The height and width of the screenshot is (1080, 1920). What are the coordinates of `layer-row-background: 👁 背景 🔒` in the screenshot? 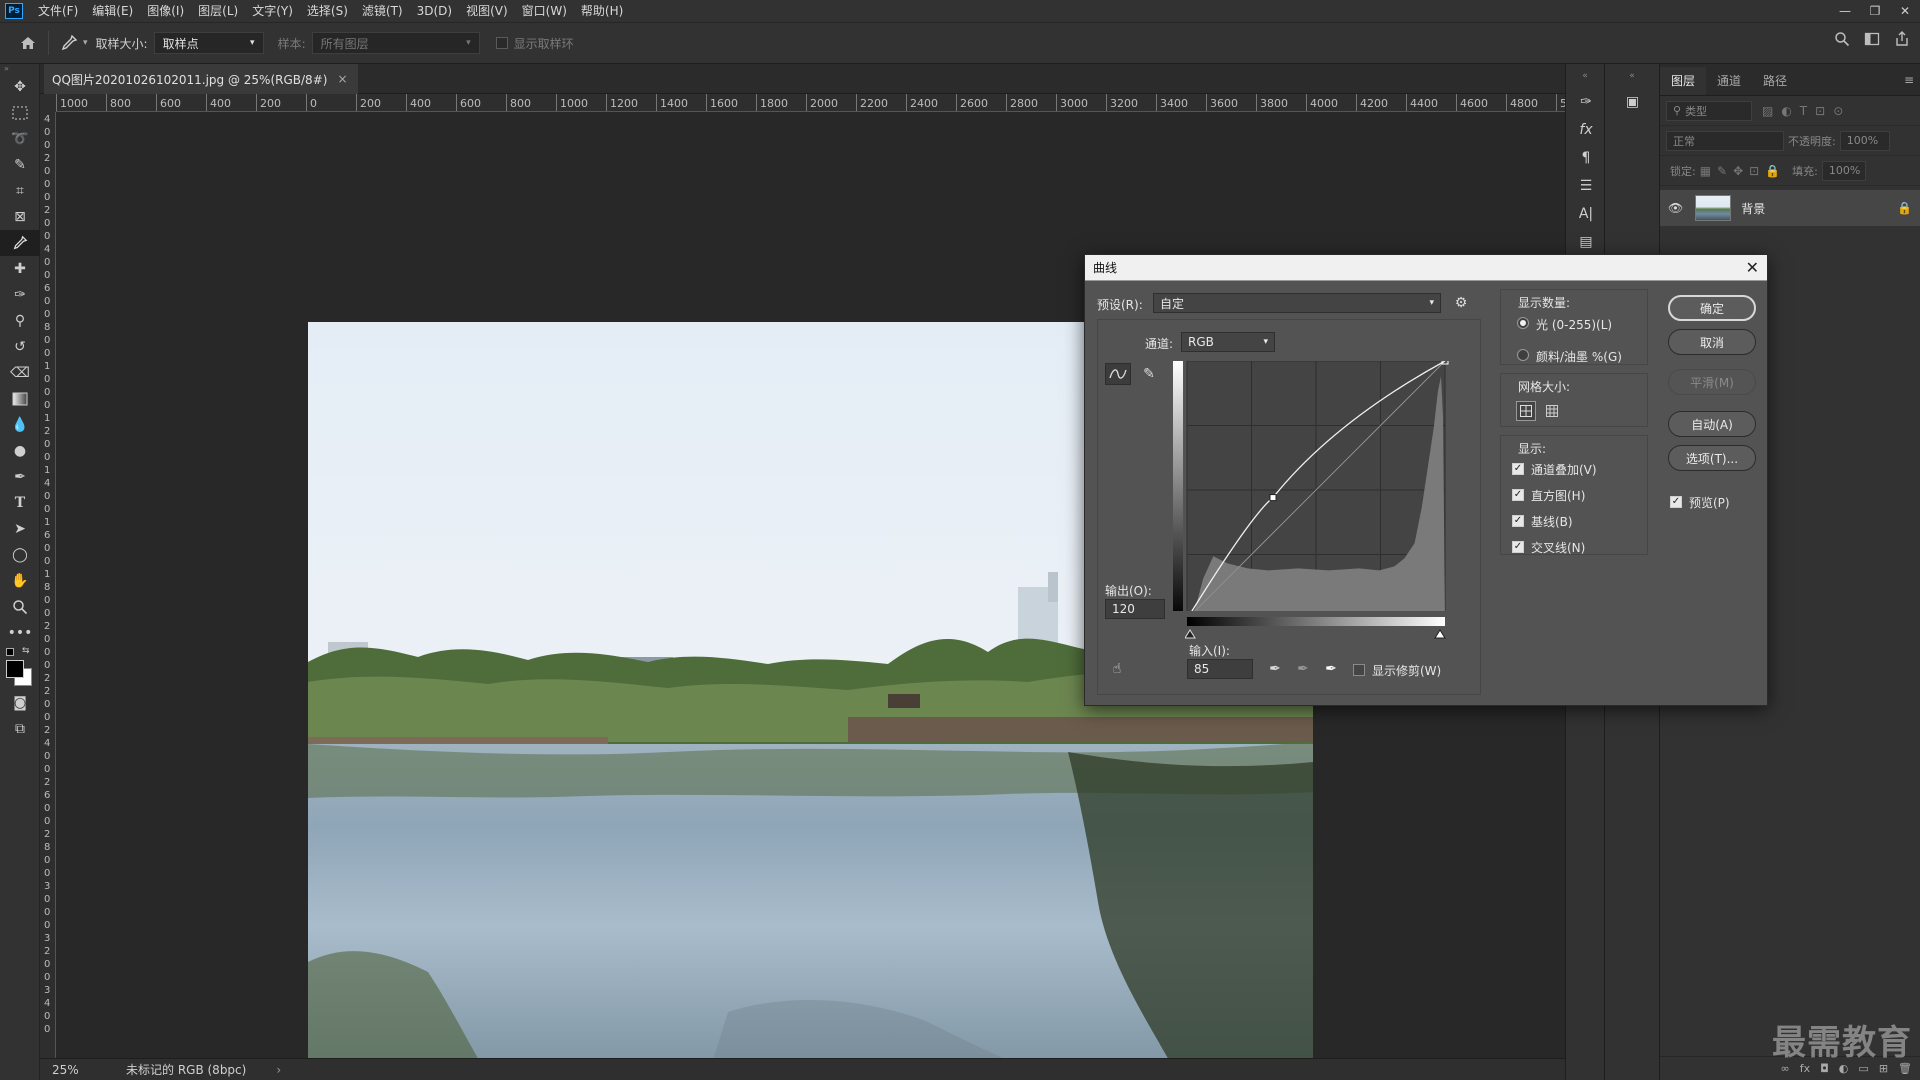 It's located at (1790, 208).